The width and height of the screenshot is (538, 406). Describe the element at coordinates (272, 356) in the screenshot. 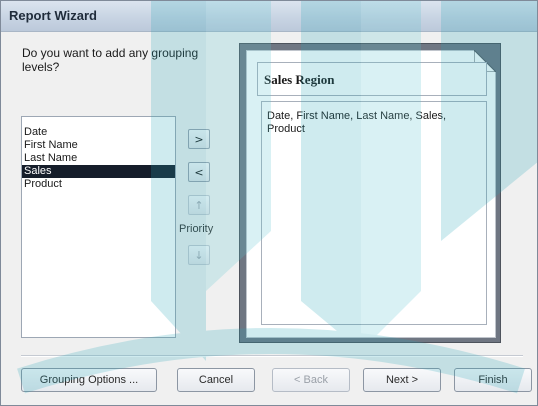

I see `footer-divider` at that location.